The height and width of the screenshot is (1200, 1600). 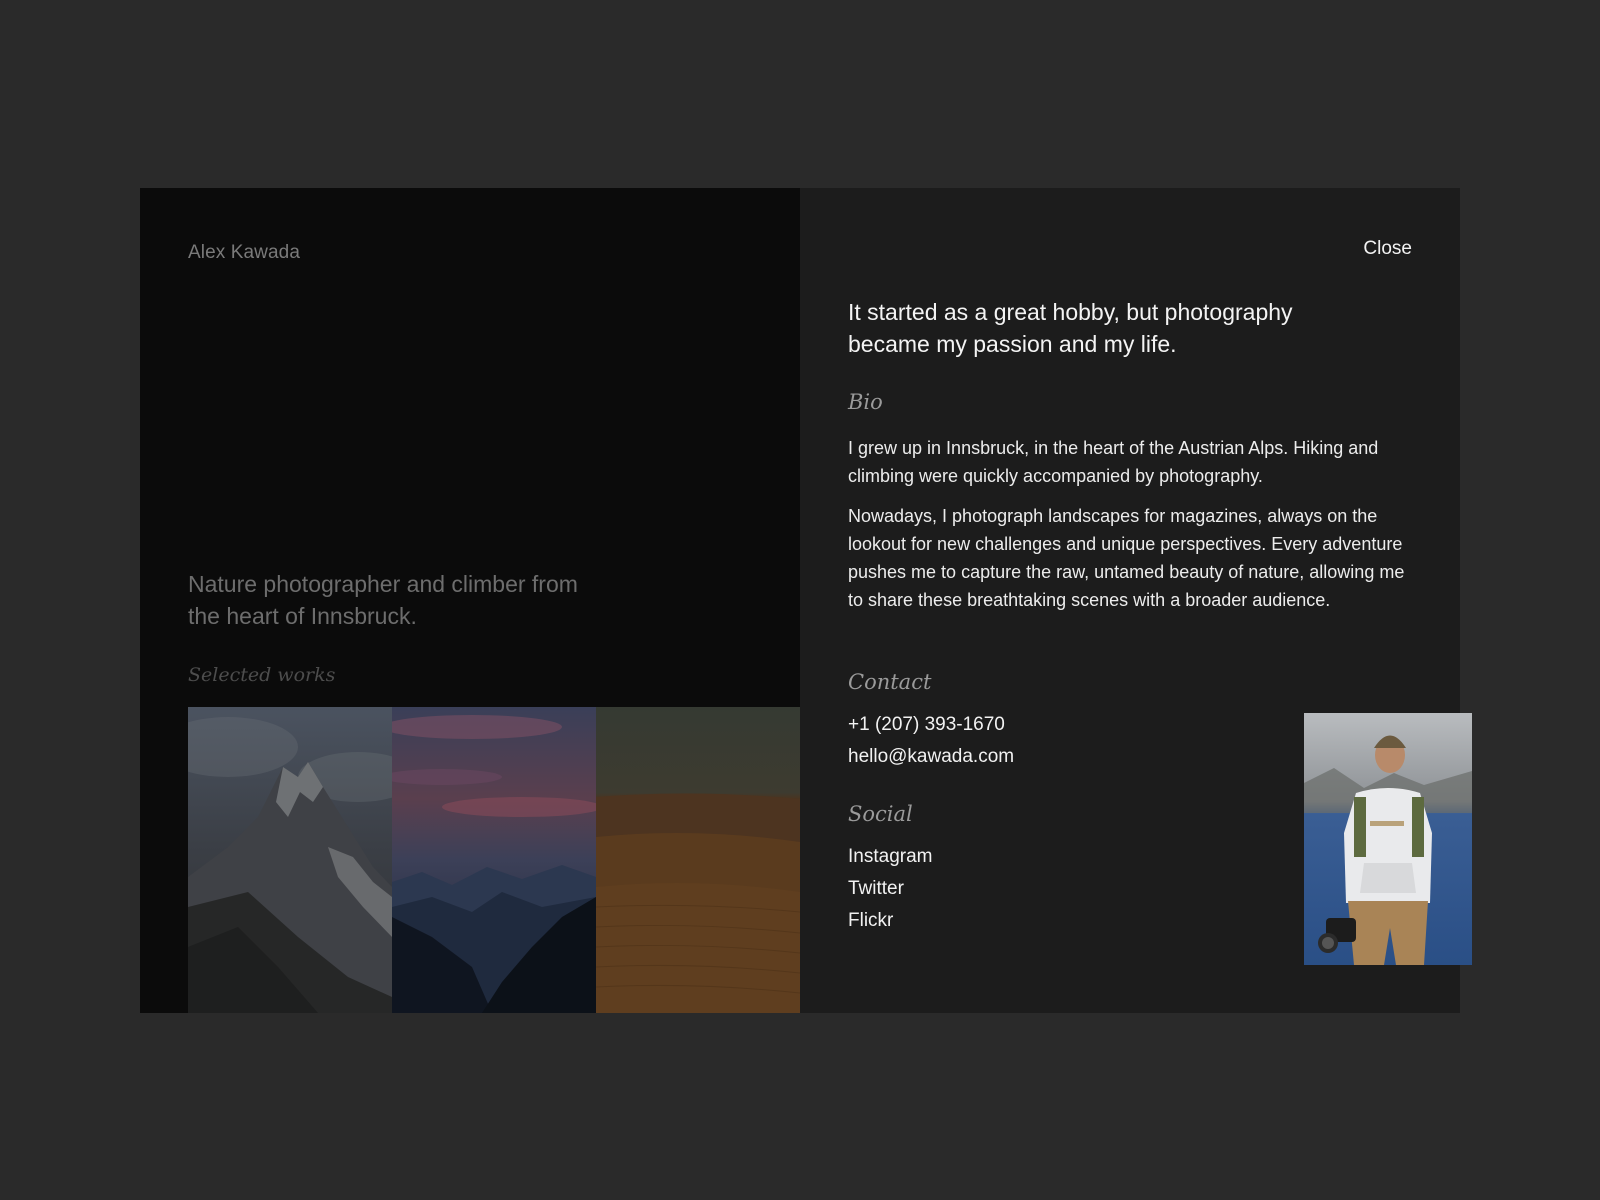 I want to click on social-link-flickr: Flickr, so click(x=870, y=921).